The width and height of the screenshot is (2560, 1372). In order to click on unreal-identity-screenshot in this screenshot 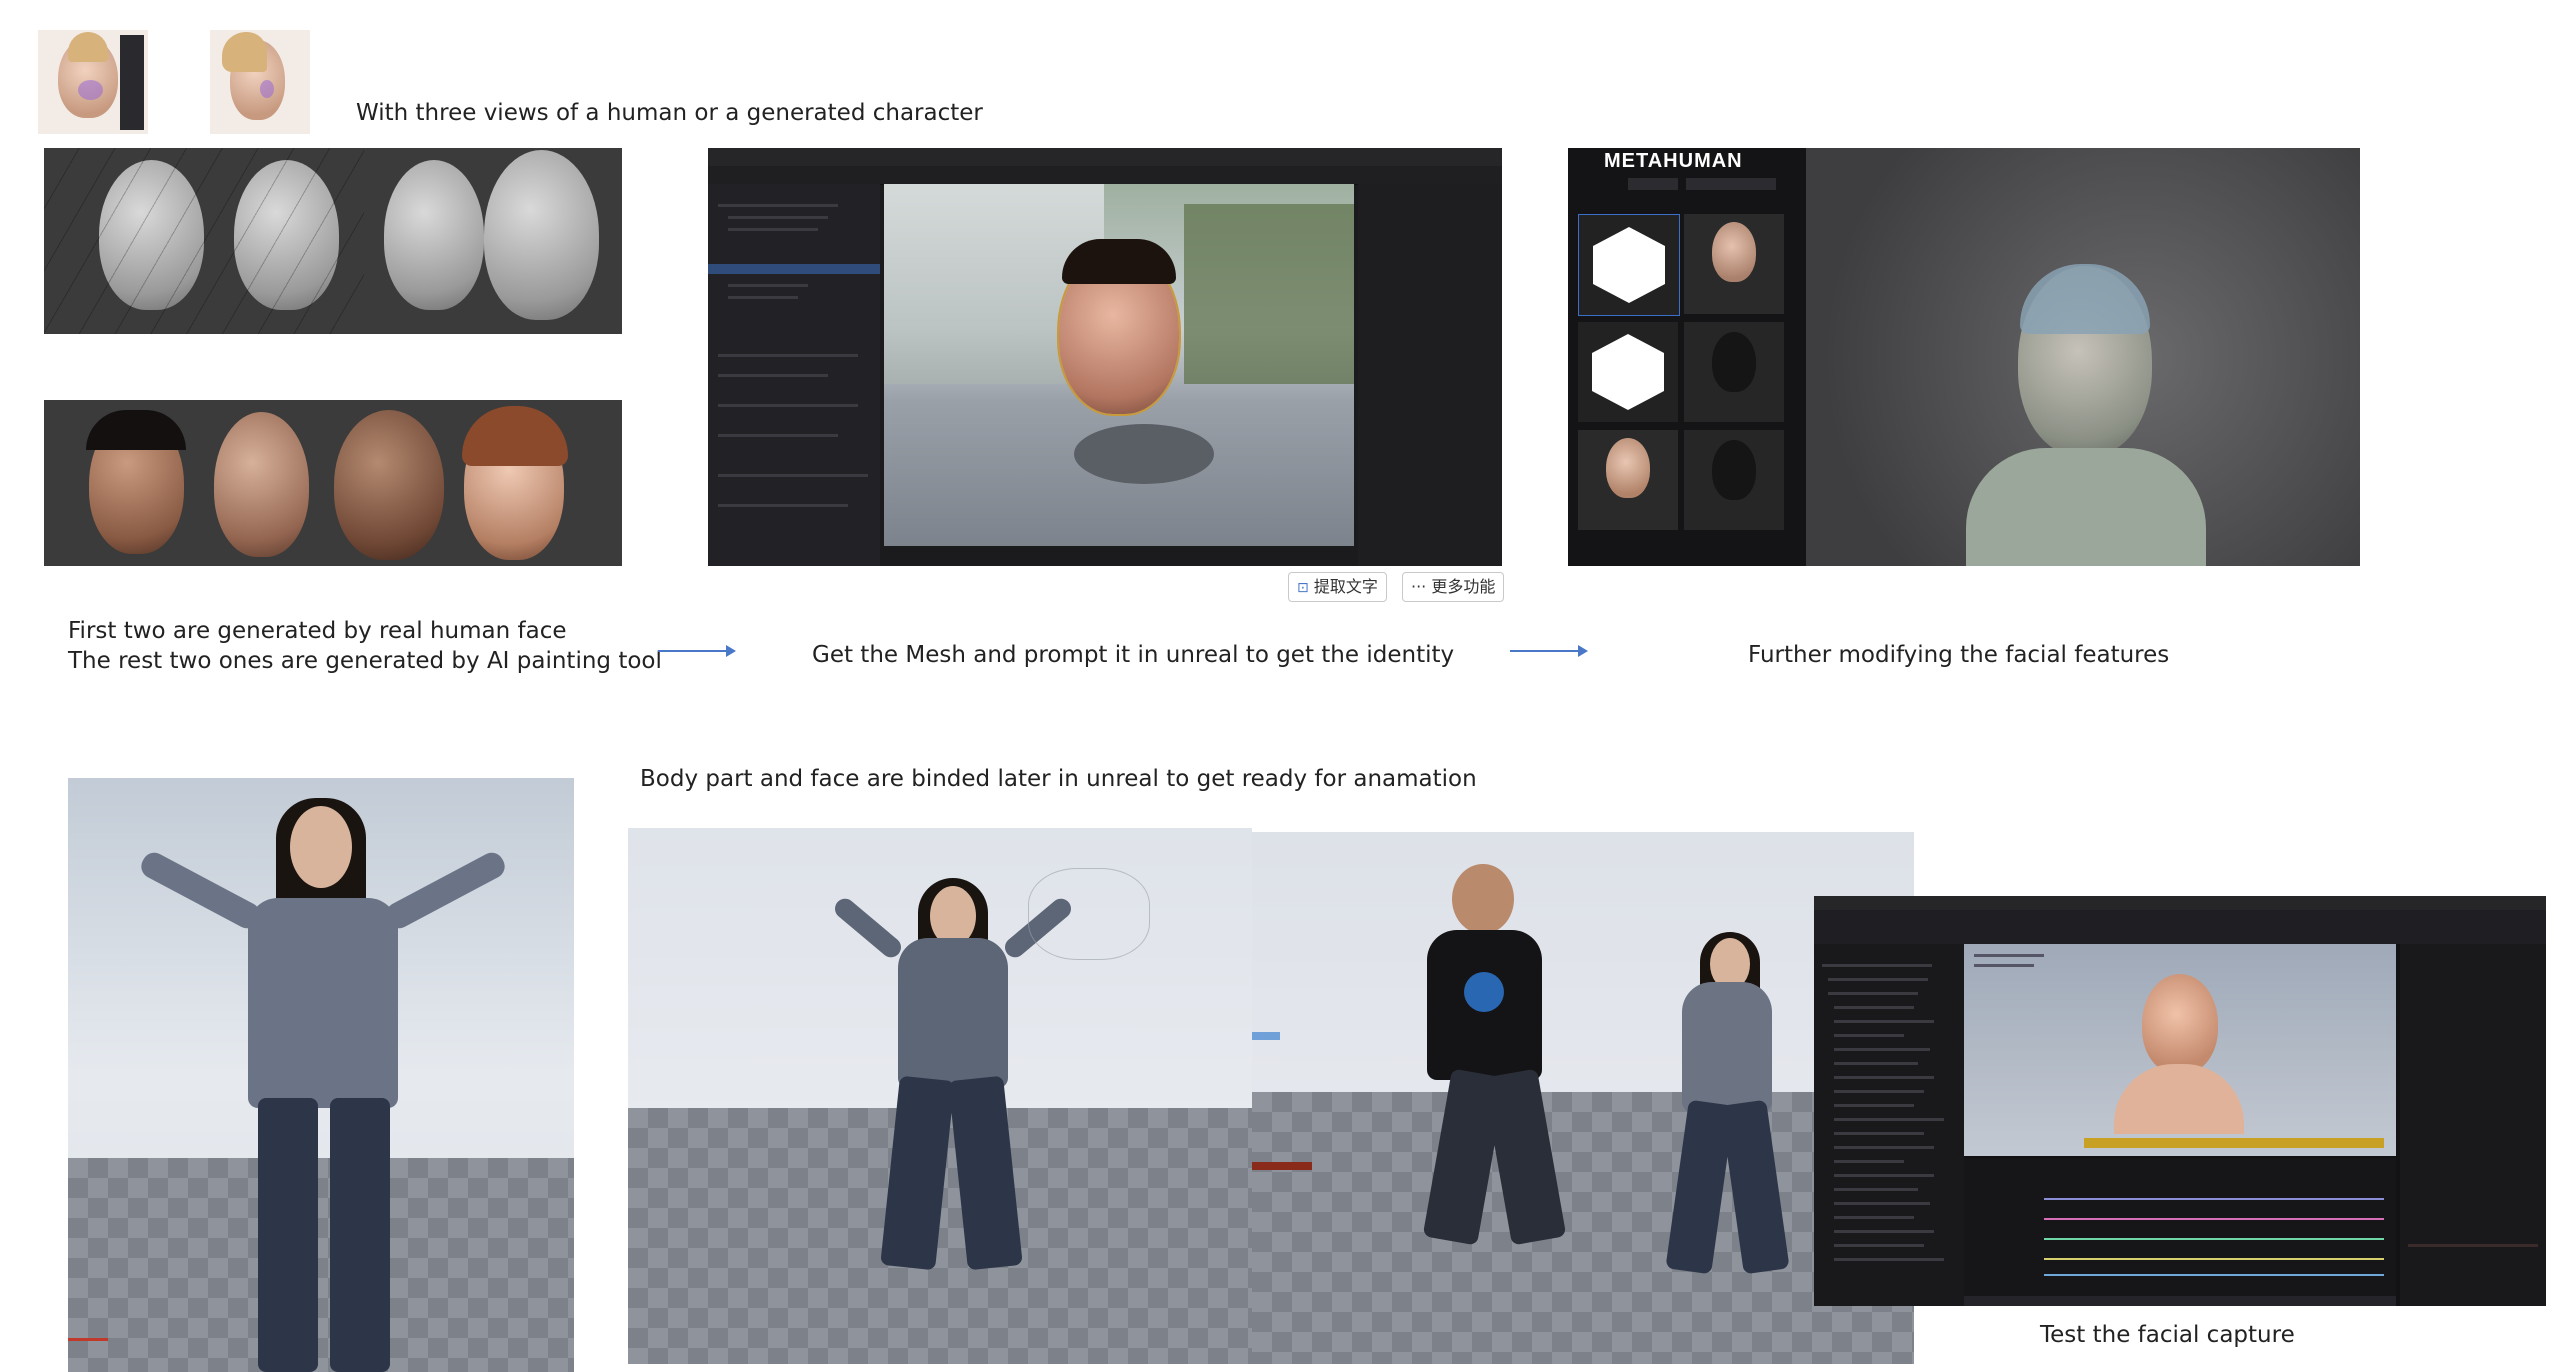, I will do `click(1105, 357)`.